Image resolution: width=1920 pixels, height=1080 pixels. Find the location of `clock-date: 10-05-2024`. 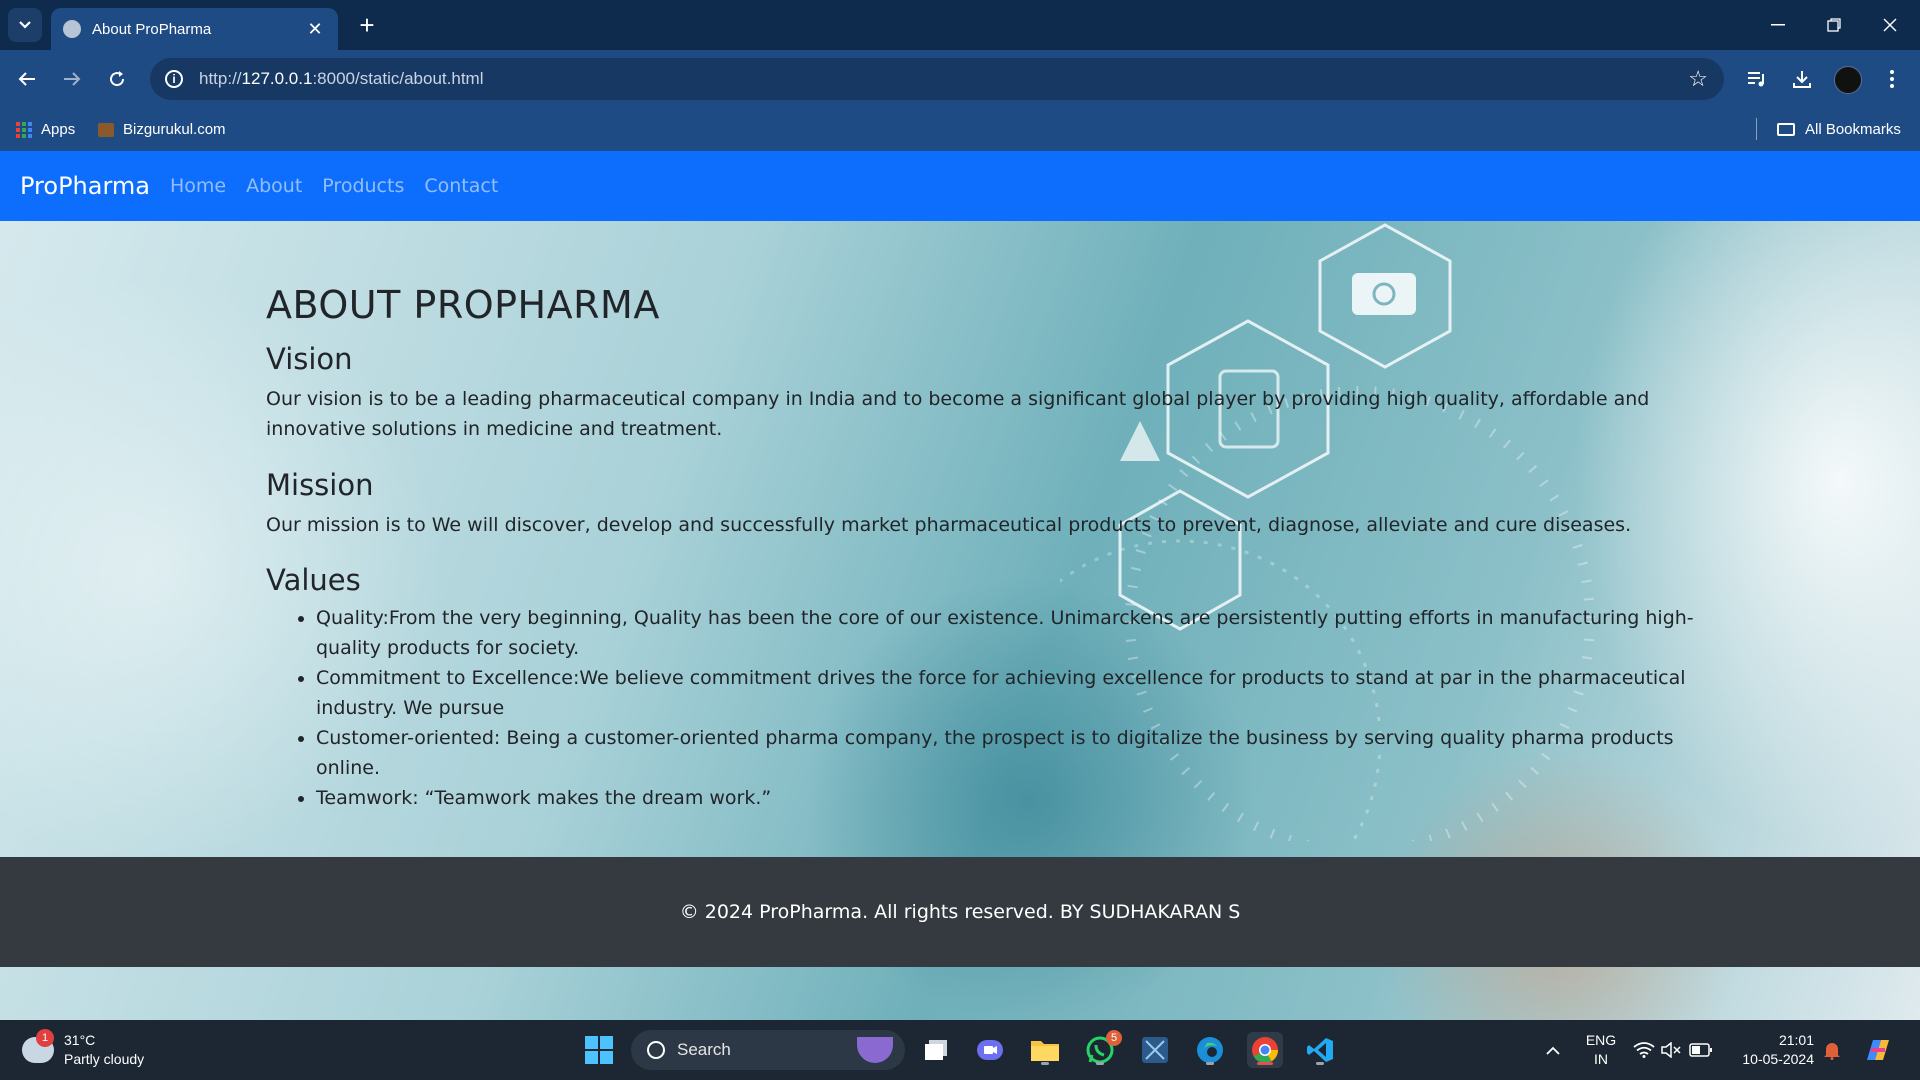

clock-date: 10-05-2024 is located at coordinates (1778, 1059).